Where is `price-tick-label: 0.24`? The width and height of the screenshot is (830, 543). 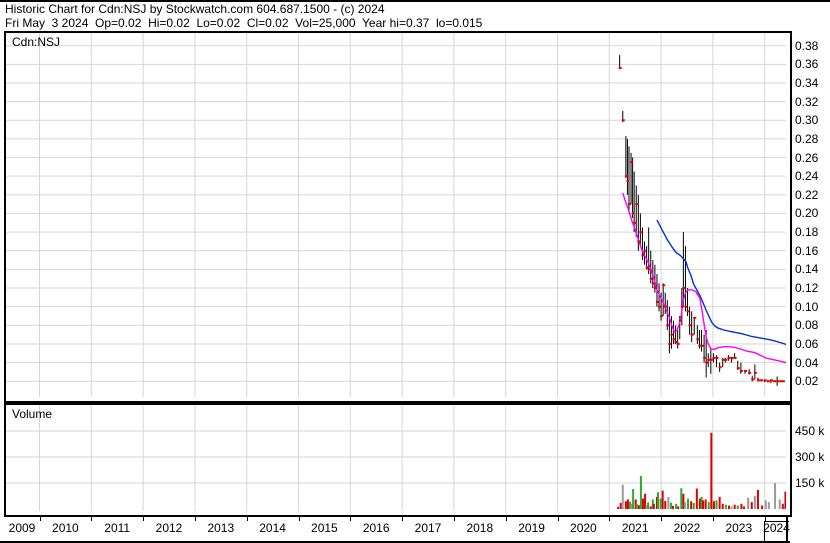 price-tick-label: 0.24 is located at coordinates (807, 176).